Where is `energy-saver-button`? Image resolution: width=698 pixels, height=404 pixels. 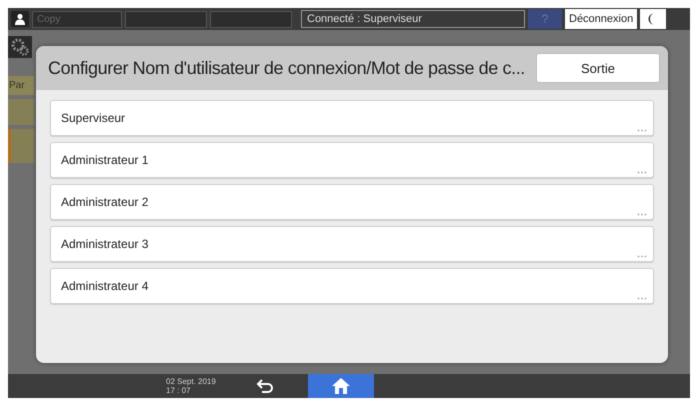 energy-saver-button is located at coordinates (653, 19).